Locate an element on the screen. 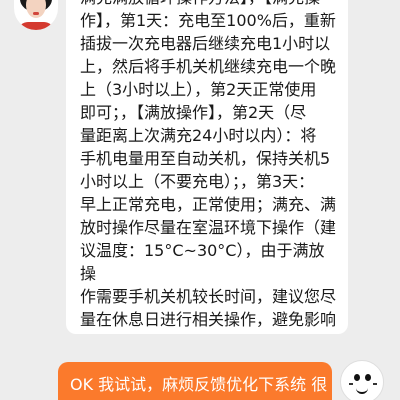 Image resolution: width=400 pixels, height=400 pixels. message-line: 您的工作/生活 is located at coordinates (208, 332).